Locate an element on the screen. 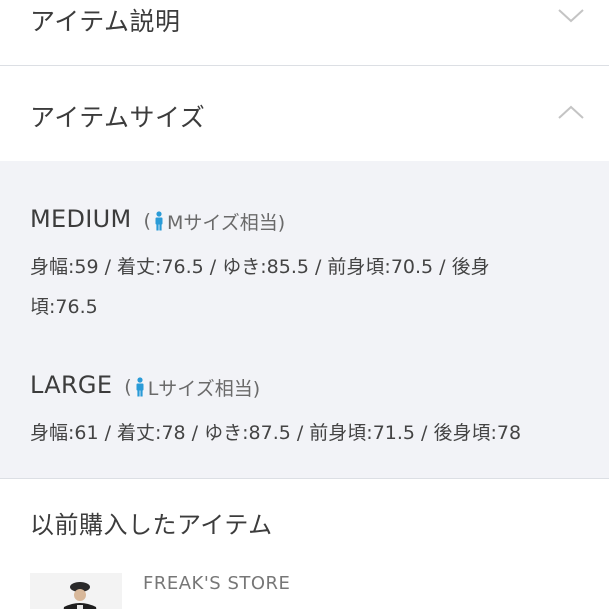  size-header: MEDIUM ( Mサイズ相当) is located at coordinates (305, 220).